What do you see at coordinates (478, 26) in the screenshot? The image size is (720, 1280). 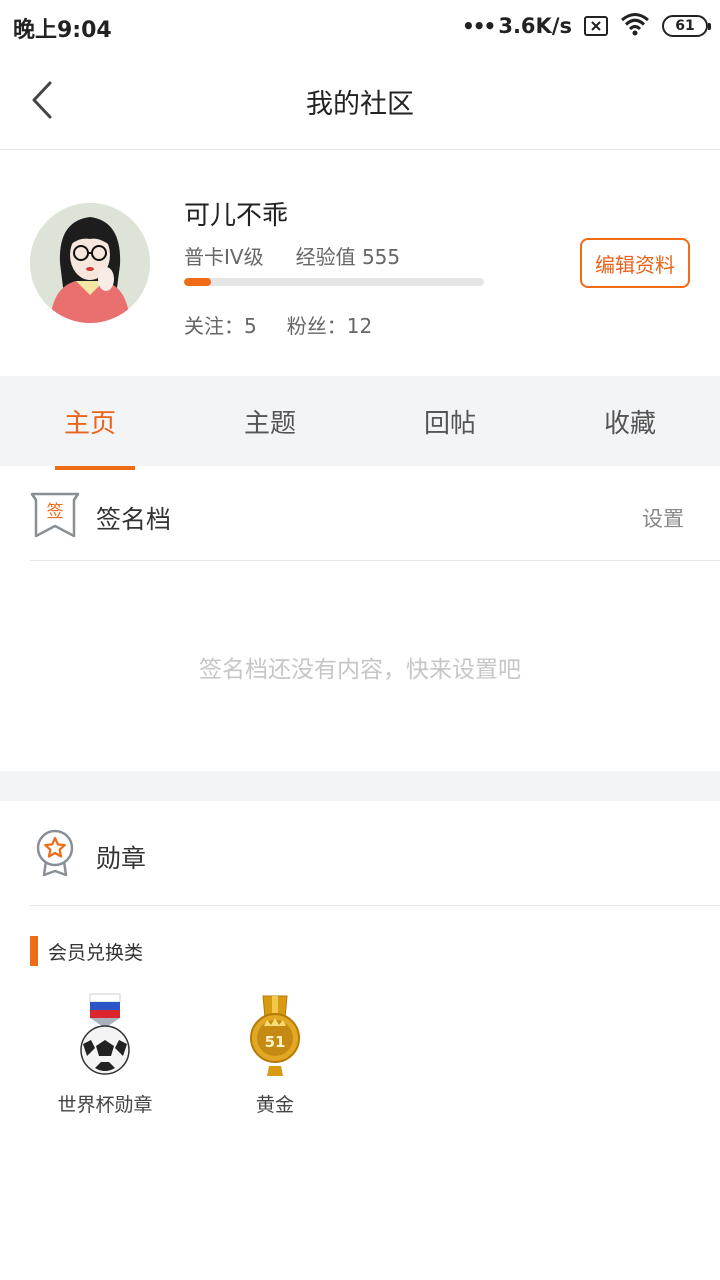 I see `signal-dots-icon: •••` at bounding box center [478, 26].